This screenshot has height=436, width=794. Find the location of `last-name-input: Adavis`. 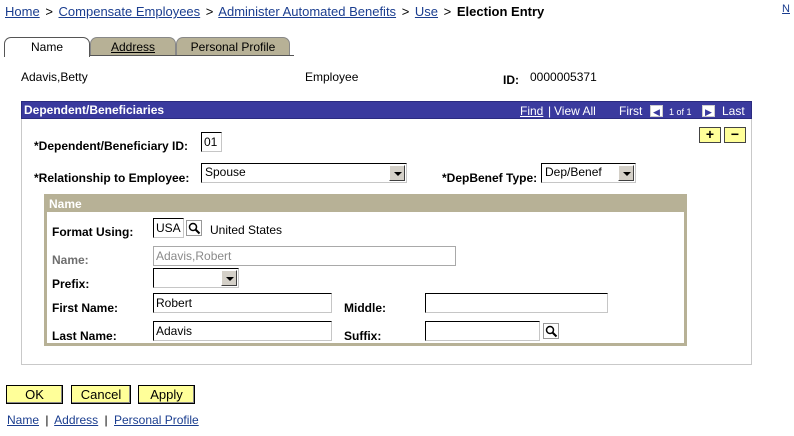

last-name-input: Adavis is located at coordinates (242, 331).